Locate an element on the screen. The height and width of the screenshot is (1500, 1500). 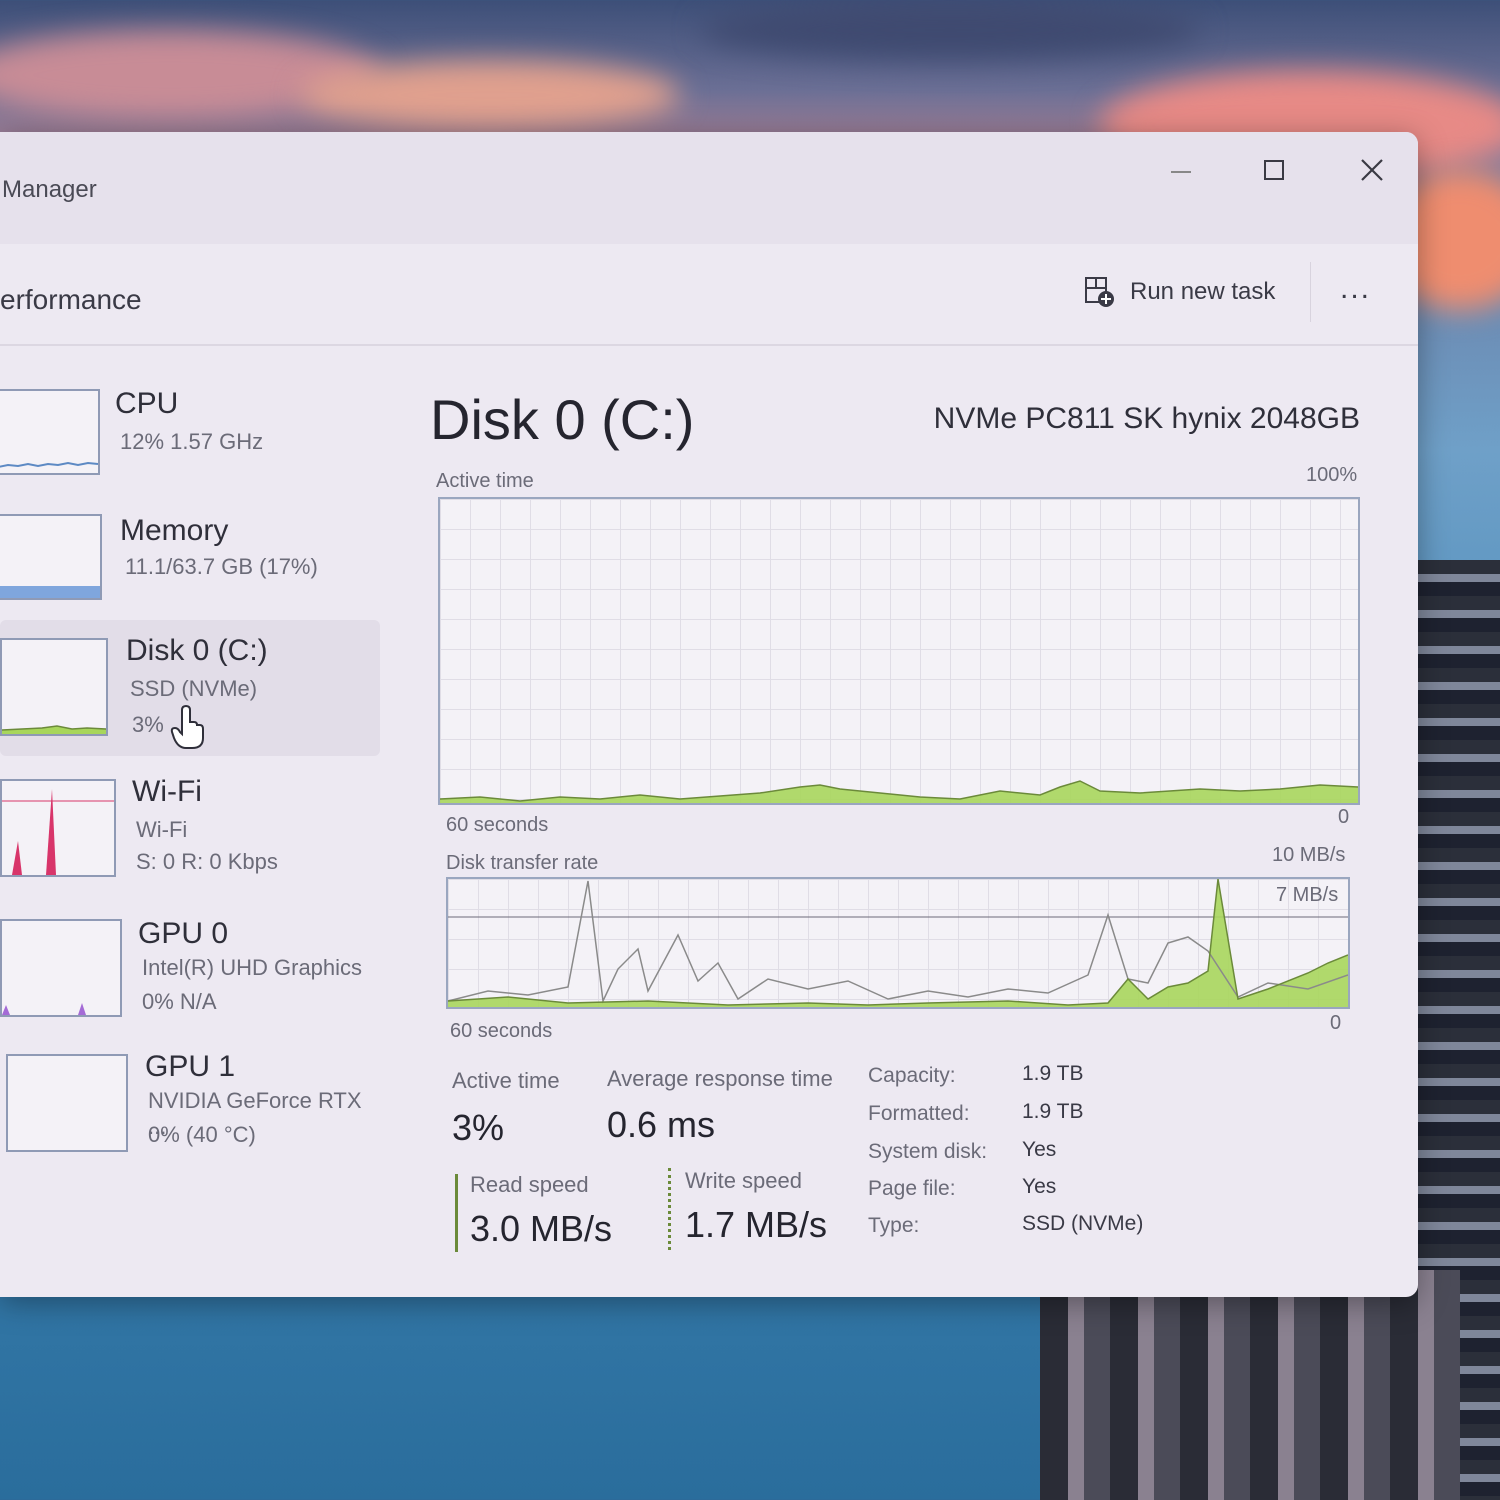
page-title: erformance is located at coordinates (71, 299).